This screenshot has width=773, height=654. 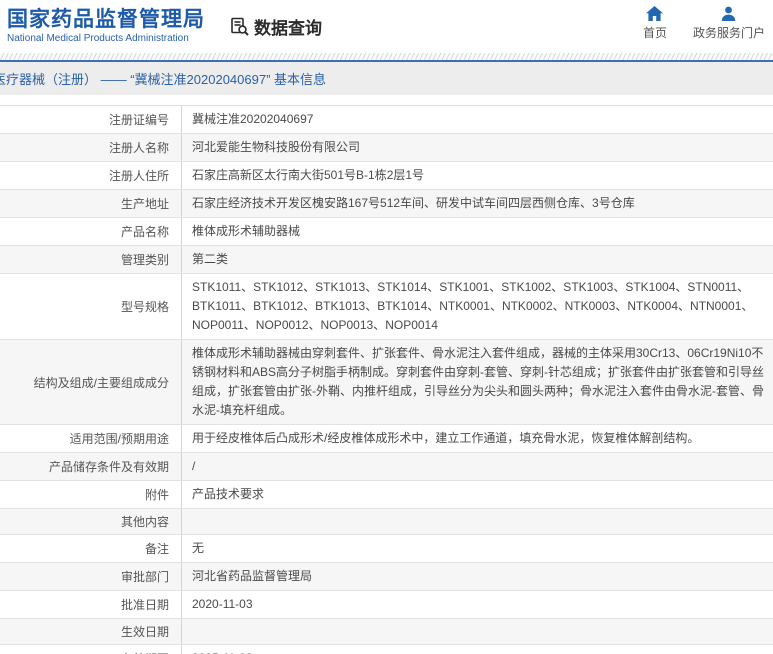 What do you see at coordinates (222, 604) in the screenshot?
I see `row-value-text: 2020-11-03` at bounding box center [222, 604].